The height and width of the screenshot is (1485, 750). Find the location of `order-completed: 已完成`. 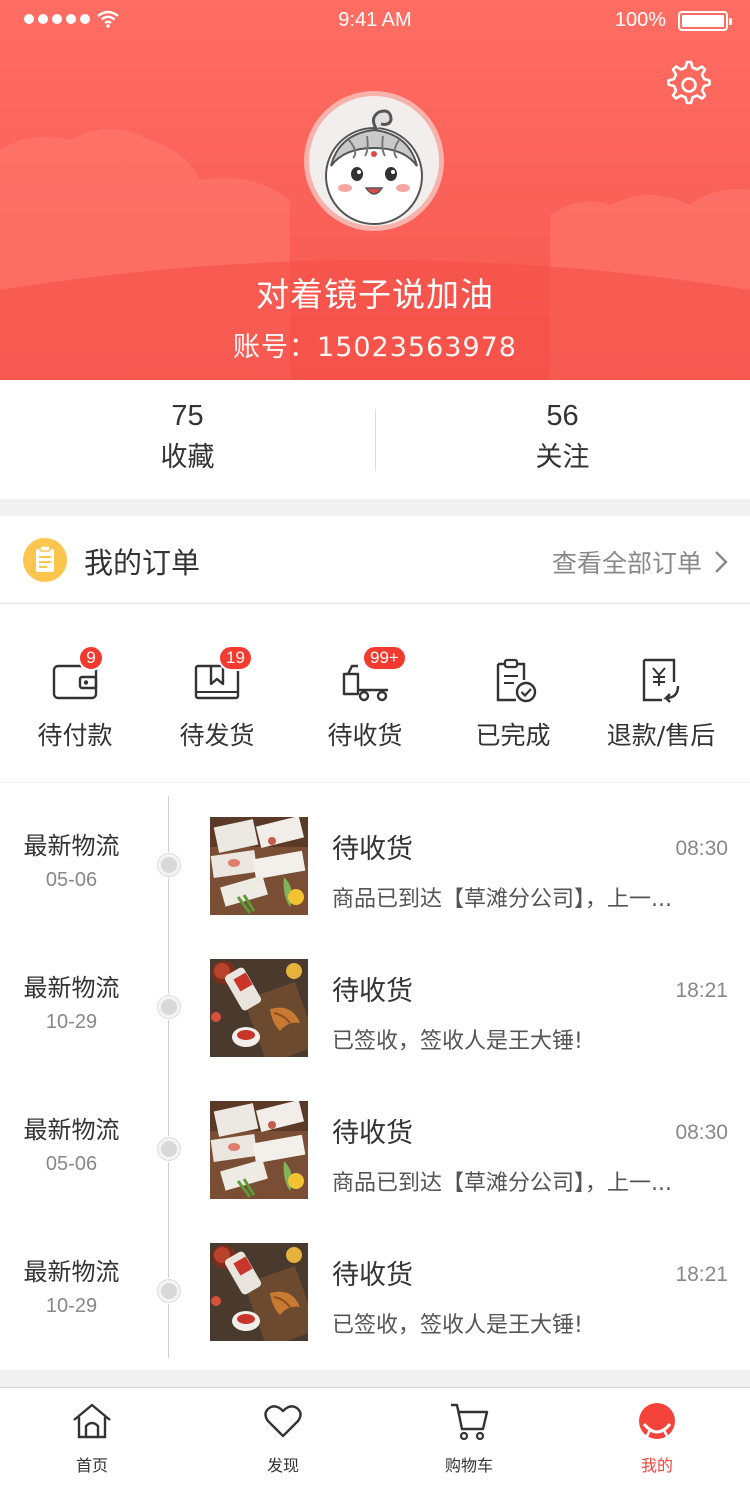

order-completed: 已完成 is located at coordinates (513, 693).